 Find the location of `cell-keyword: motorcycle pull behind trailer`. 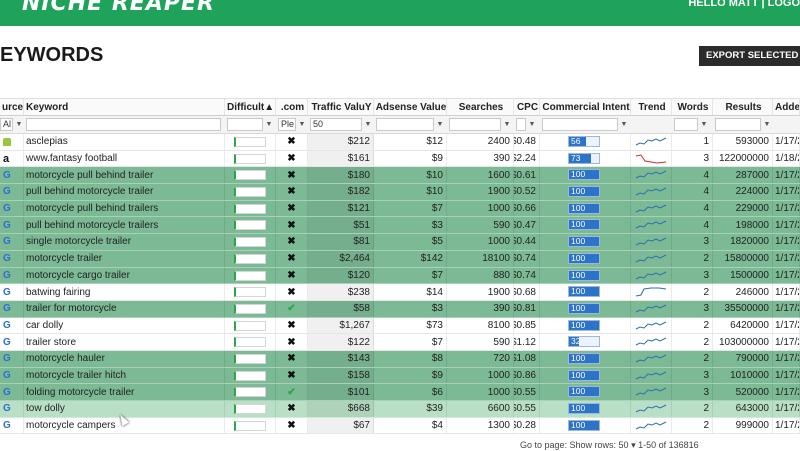

cell-keyword: motorcycle pull behind trailer is located at coordinates (124, 175).